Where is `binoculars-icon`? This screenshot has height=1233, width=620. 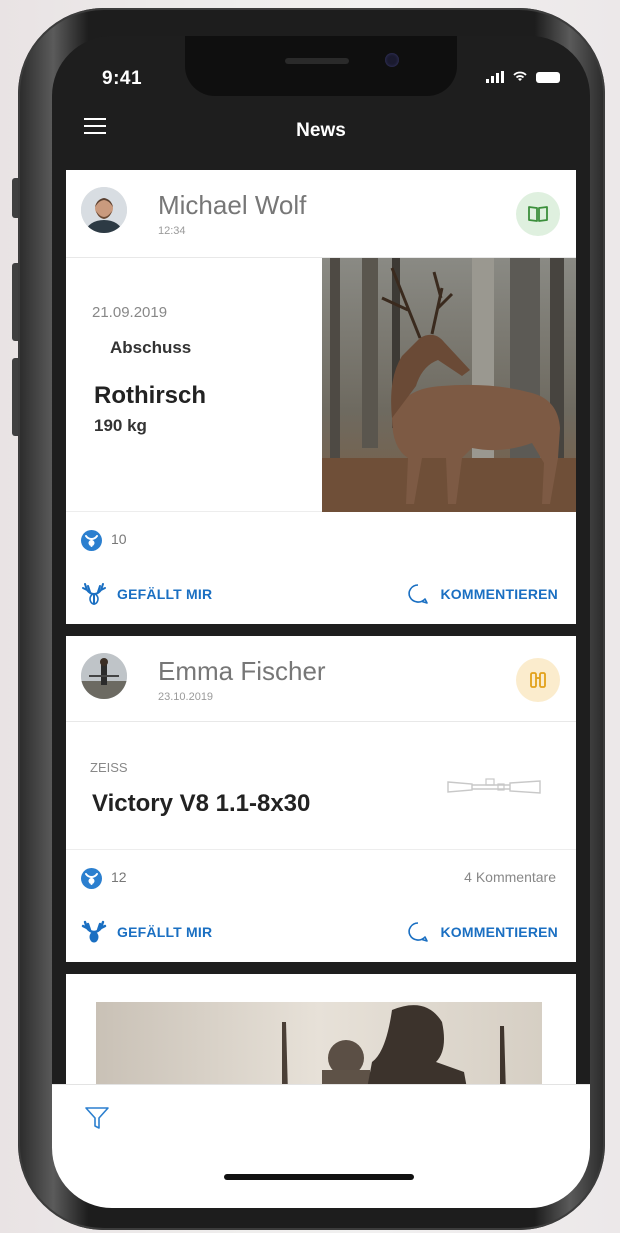
binoculars-icon is located at coordinates (538, 680).